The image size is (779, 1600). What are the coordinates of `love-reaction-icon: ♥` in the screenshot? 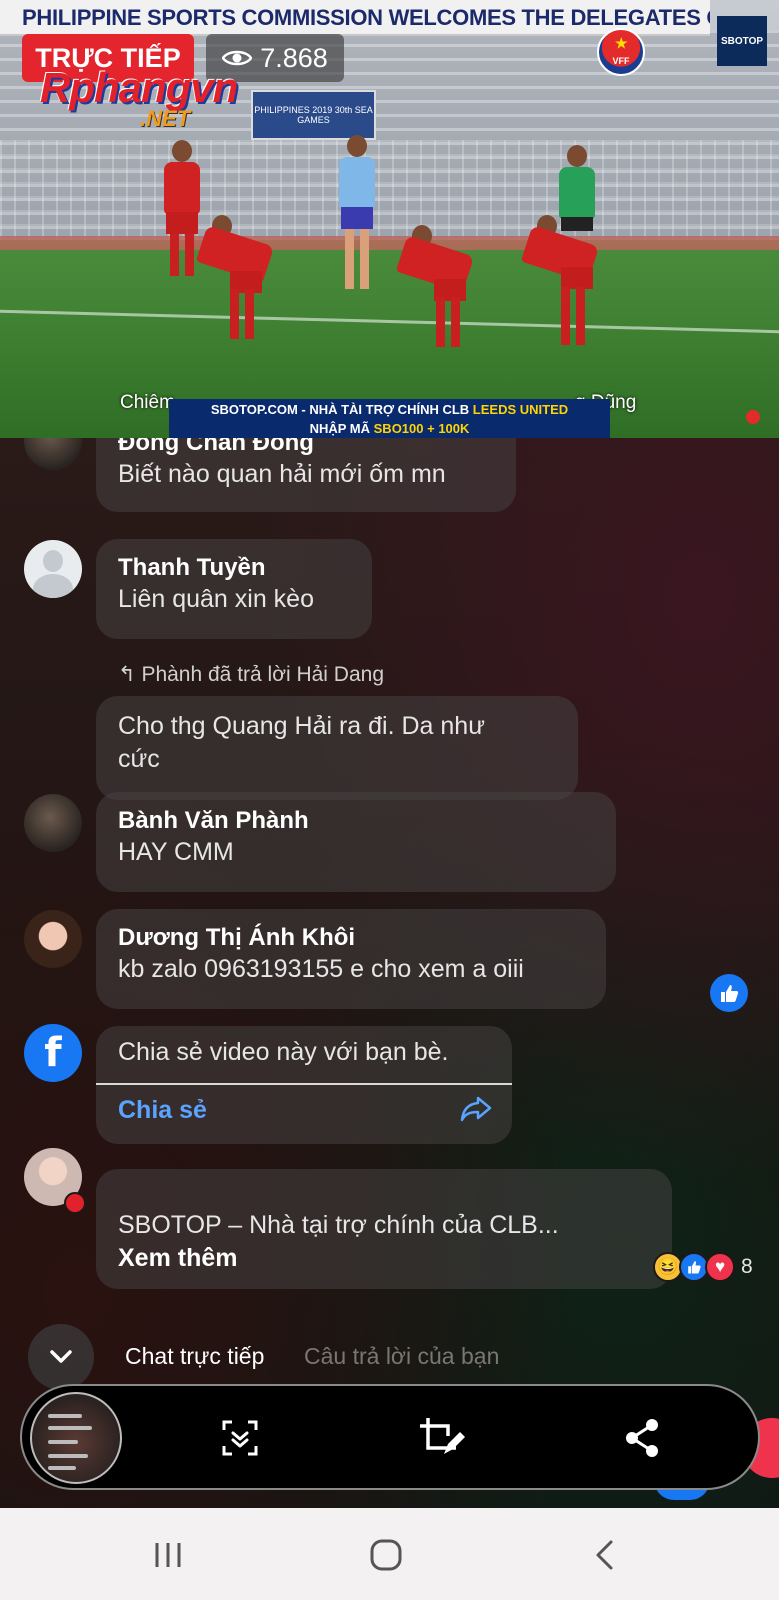 It's located at (720, 1267).